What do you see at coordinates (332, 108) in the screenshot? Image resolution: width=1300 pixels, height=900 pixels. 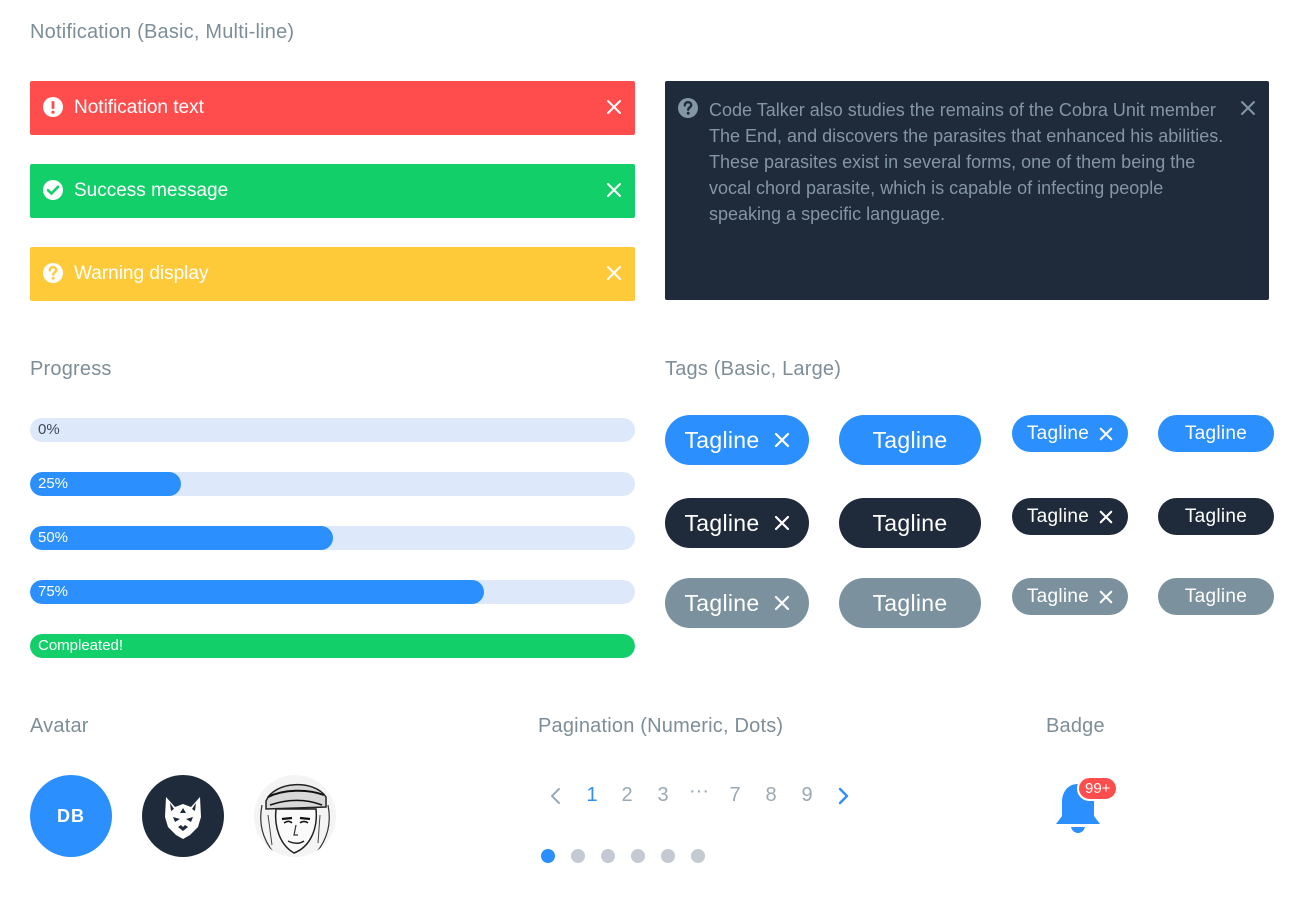 I see `error-notification: Notification text` at bounding box center [332, 108].